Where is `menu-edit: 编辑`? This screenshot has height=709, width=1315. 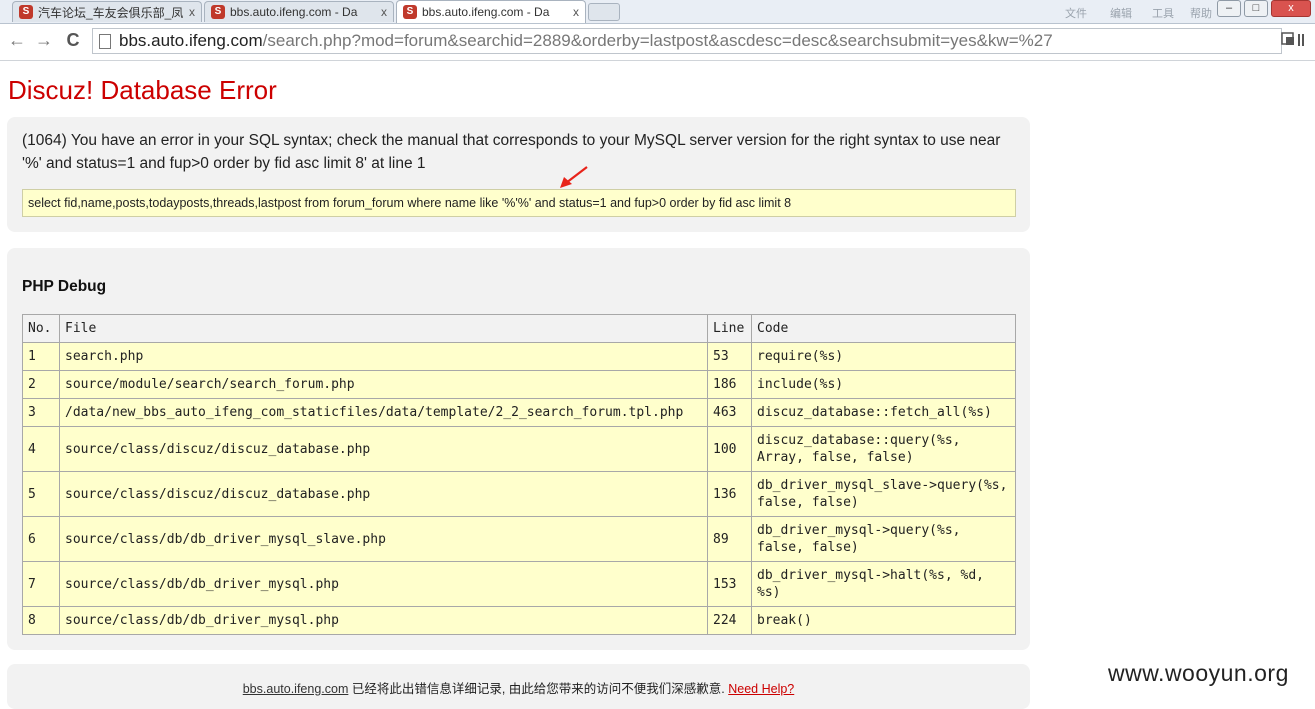 menu-edit: 编辑 is located at coordinates (1121, 13).